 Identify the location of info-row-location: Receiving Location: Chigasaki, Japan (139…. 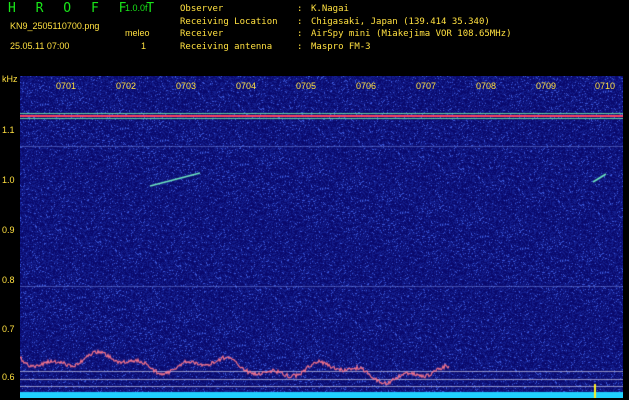
(335, 21).